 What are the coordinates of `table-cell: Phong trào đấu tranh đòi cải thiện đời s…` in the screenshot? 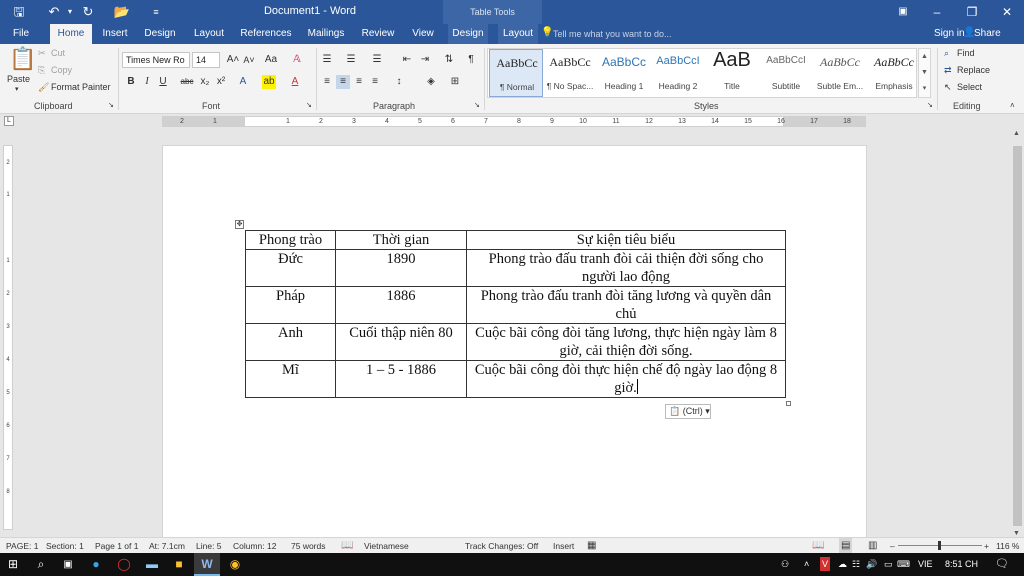 It's located at (626, 268).